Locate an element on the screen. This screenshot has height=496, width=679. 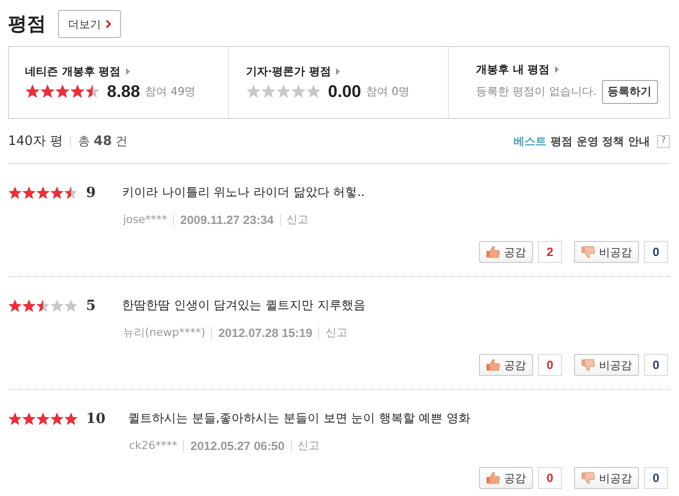
policy-link: 베스트 평점 운영 정책 안내 is located at coordinates (582, 141).